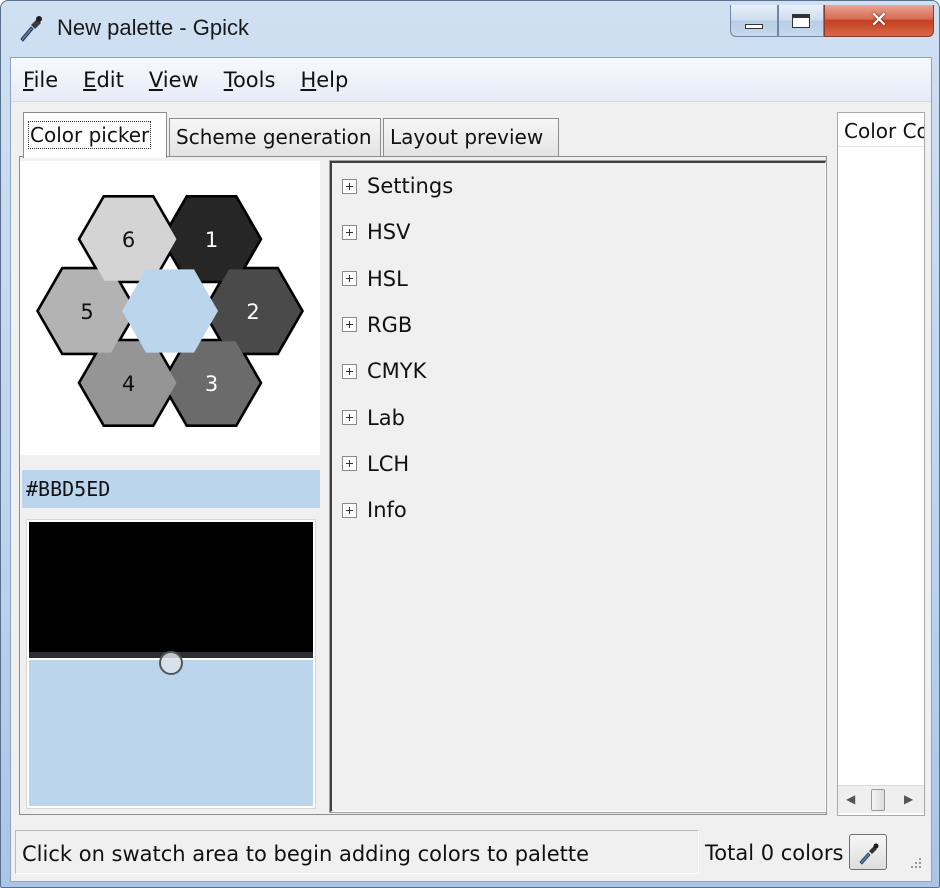 This screenshot has height=888, width=940. I want to click on palette-column-header: Color Co, so click(881, 130).